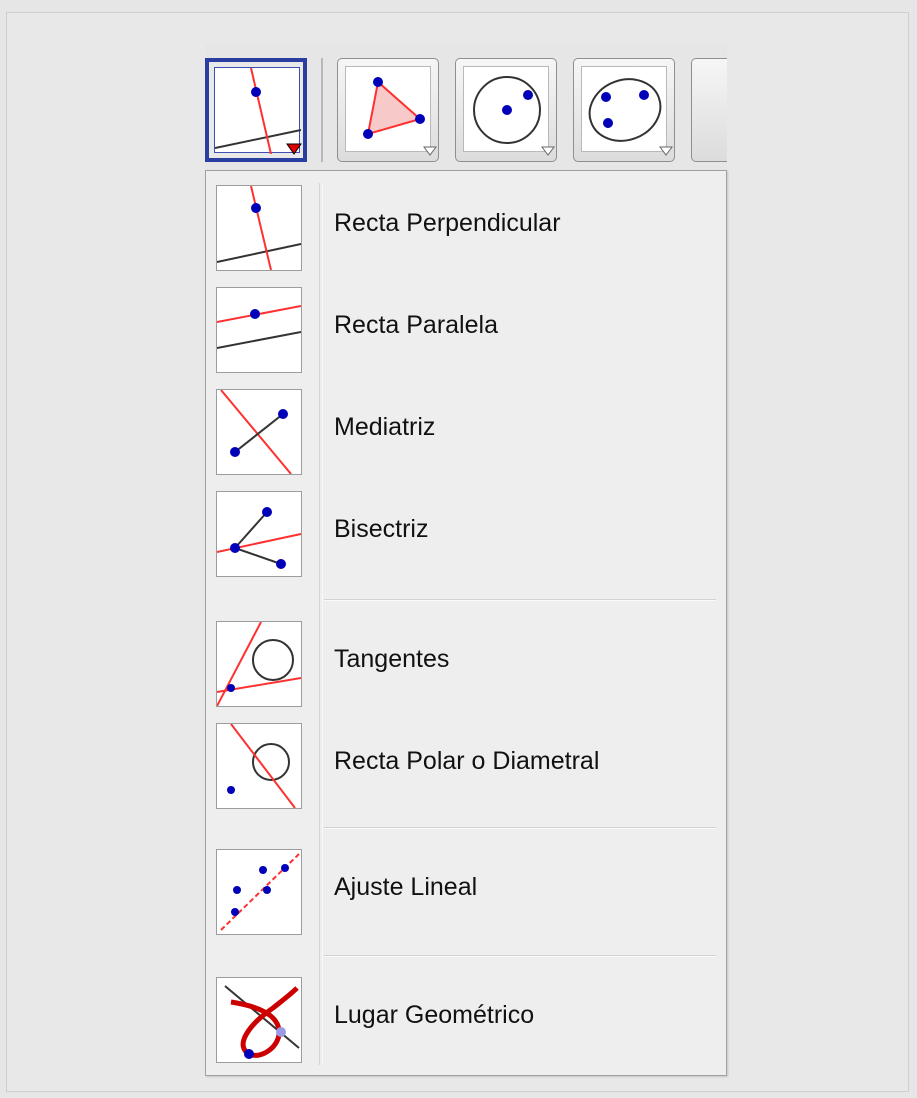  What do you see at coordinates (385, 427) in the screenshot?
I see `menu-item-label: Mediatriz` at bounding box center [385, 427].